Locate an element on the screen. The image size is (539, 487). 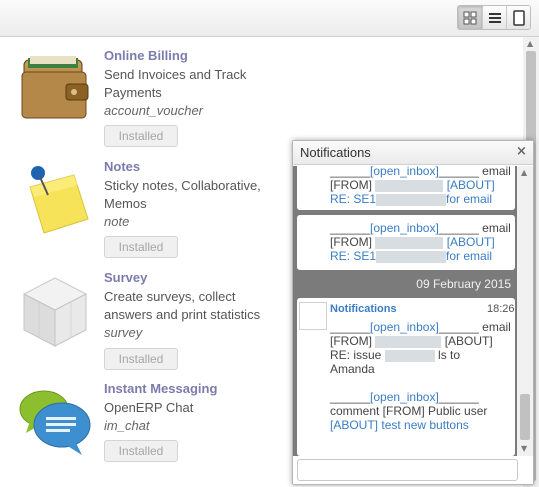
module-description: OpenERP Chat is located at coordinates (149, 407).